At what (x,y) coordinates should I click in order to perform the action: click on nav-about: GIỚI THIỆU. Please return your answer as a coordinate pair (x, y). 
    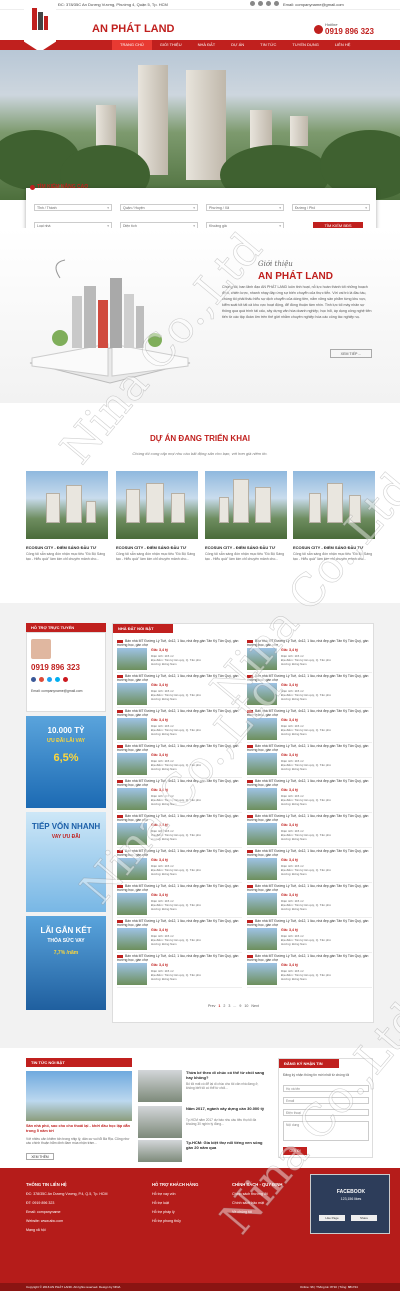
    Looking at the image, I should click on (171, 45).